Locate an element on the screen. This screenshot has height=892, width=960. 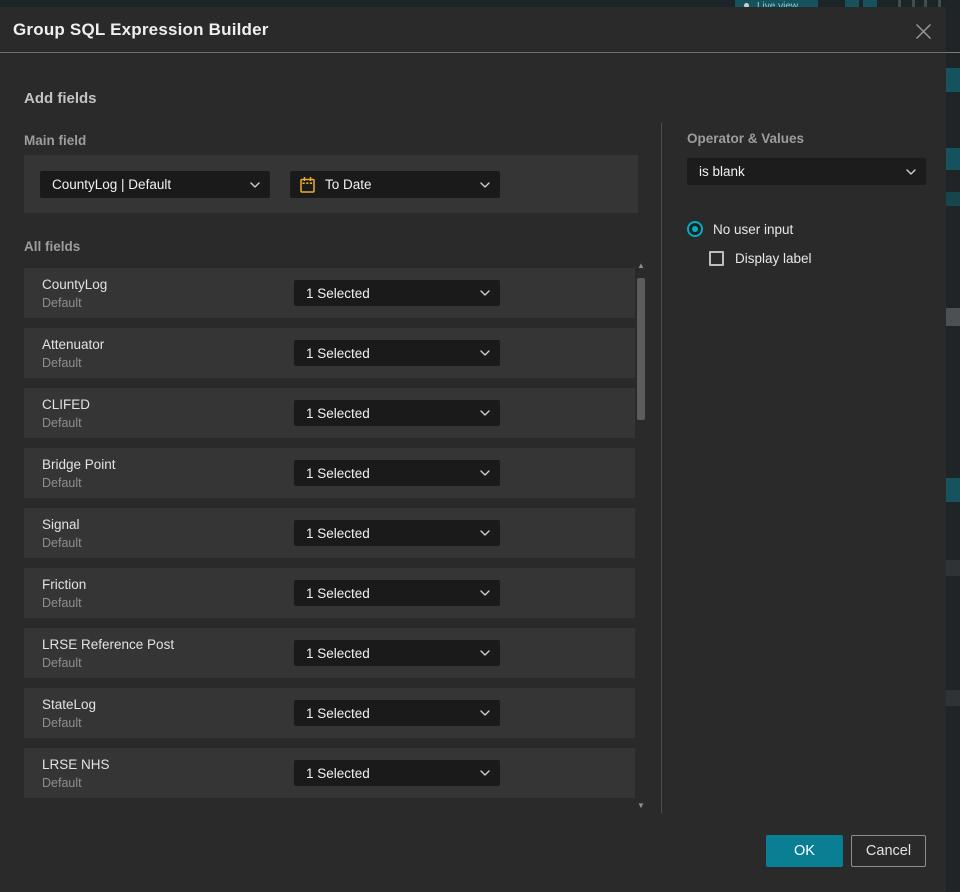
field-name: LRSE NHS is located at coordinates (76, 764).